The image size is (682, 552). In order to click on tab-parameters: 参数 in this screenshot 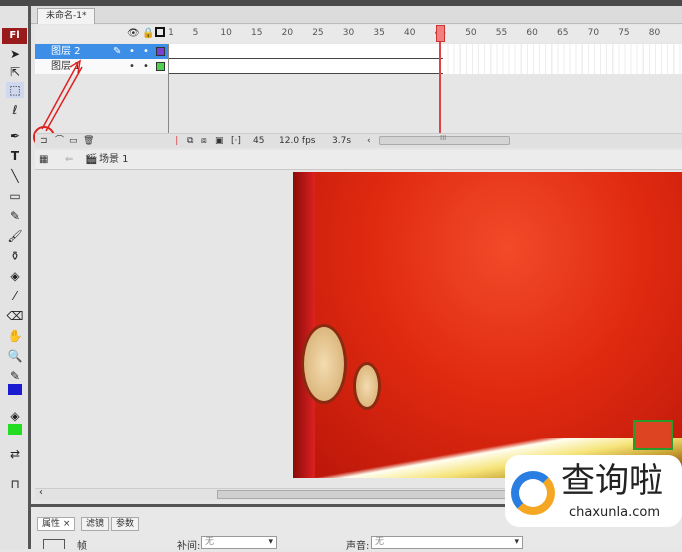, I will do `click(125, 524)`.